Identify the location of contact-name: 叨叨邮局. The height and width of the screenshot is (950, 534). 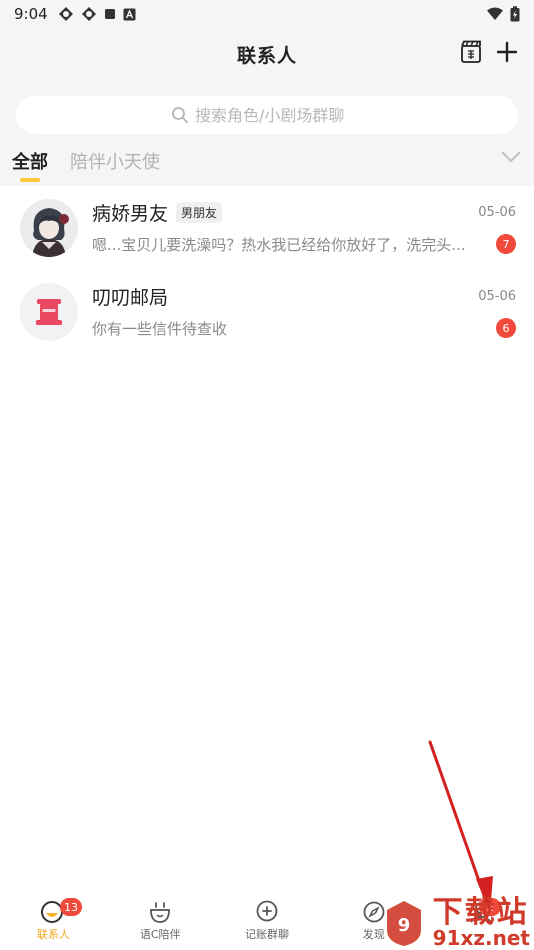
(130, 297).